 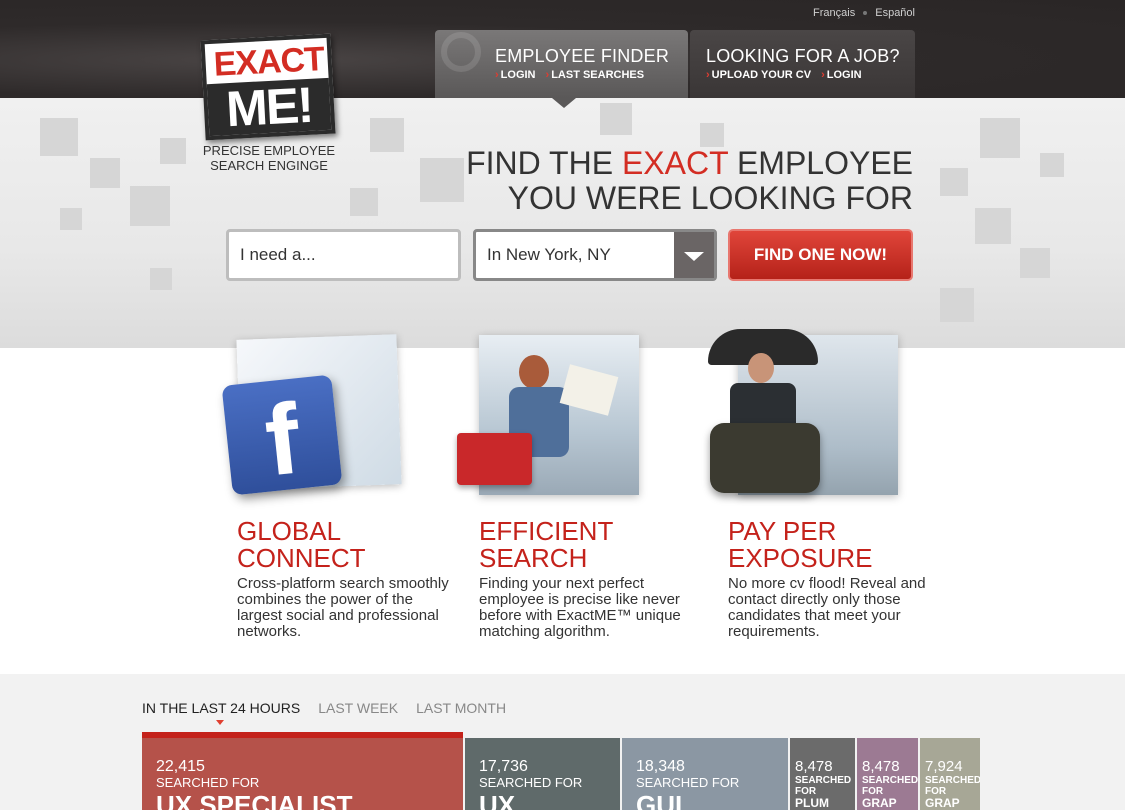 I want to click on chevron-down-icon, so click(x=694, y=255).